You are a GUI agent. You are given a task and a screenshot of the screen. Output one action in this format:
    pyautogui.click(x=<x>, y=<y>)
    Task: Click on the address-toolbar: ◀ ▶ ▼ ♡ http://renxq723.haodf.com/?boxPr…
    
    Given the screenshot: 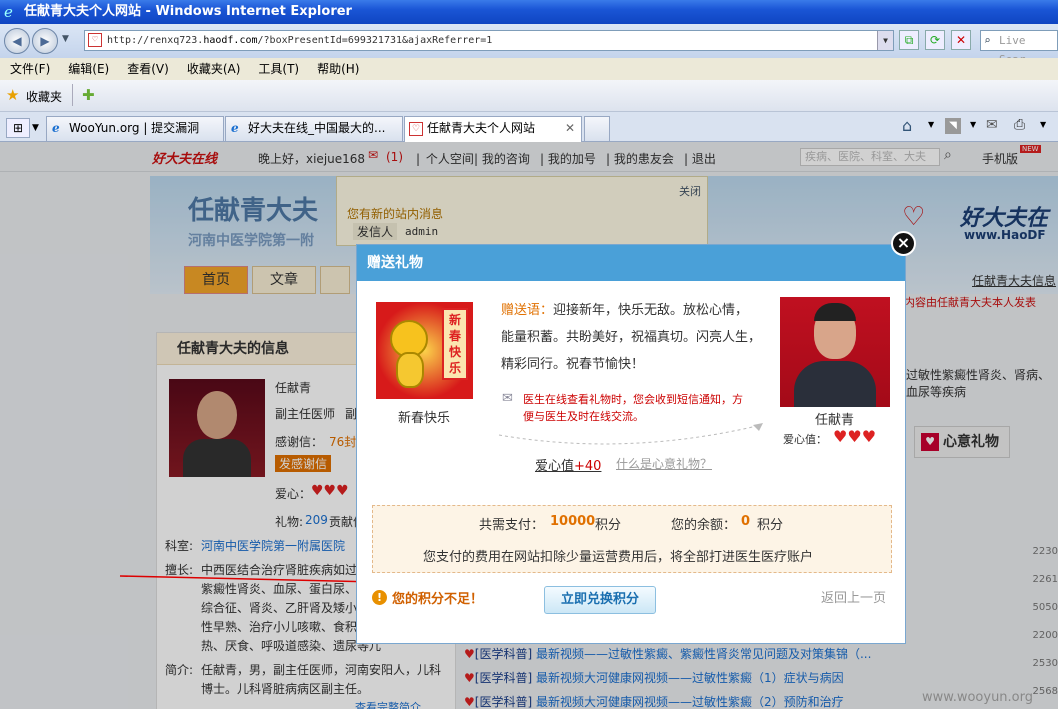 What is the action you would take?
    pyautogui.click(x=529, y=45)
    